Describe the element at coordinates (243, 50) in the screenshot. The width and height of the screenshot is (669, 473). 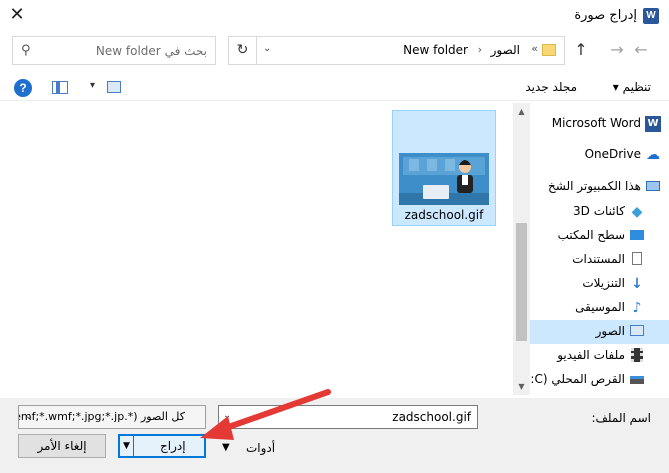
I see `refresh-icon: ↻` at that location.